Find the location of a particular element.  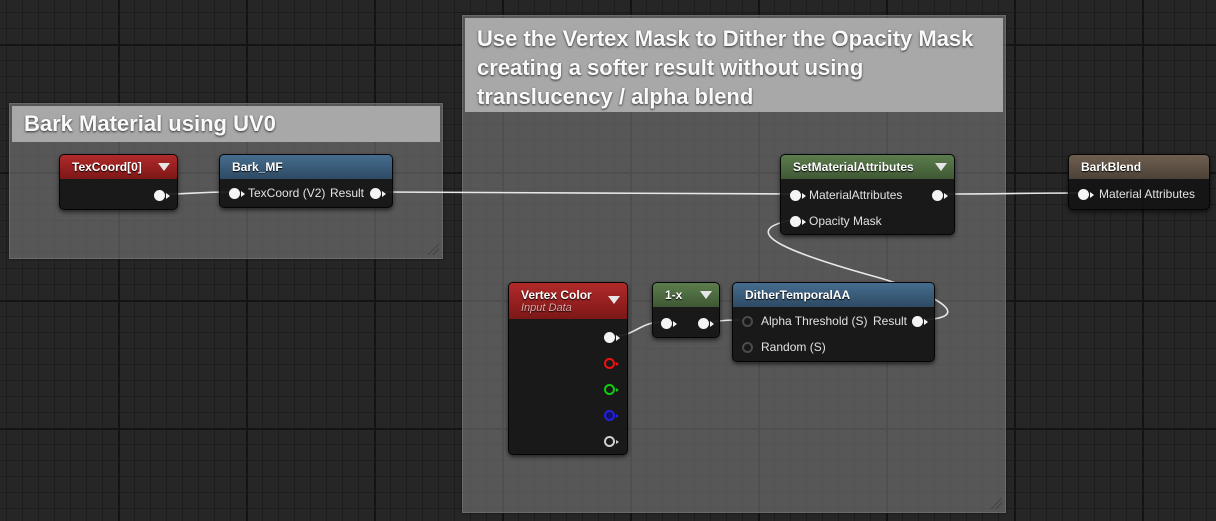

node-header: SetMaterialAttributes is located at coordinates (867, 167).